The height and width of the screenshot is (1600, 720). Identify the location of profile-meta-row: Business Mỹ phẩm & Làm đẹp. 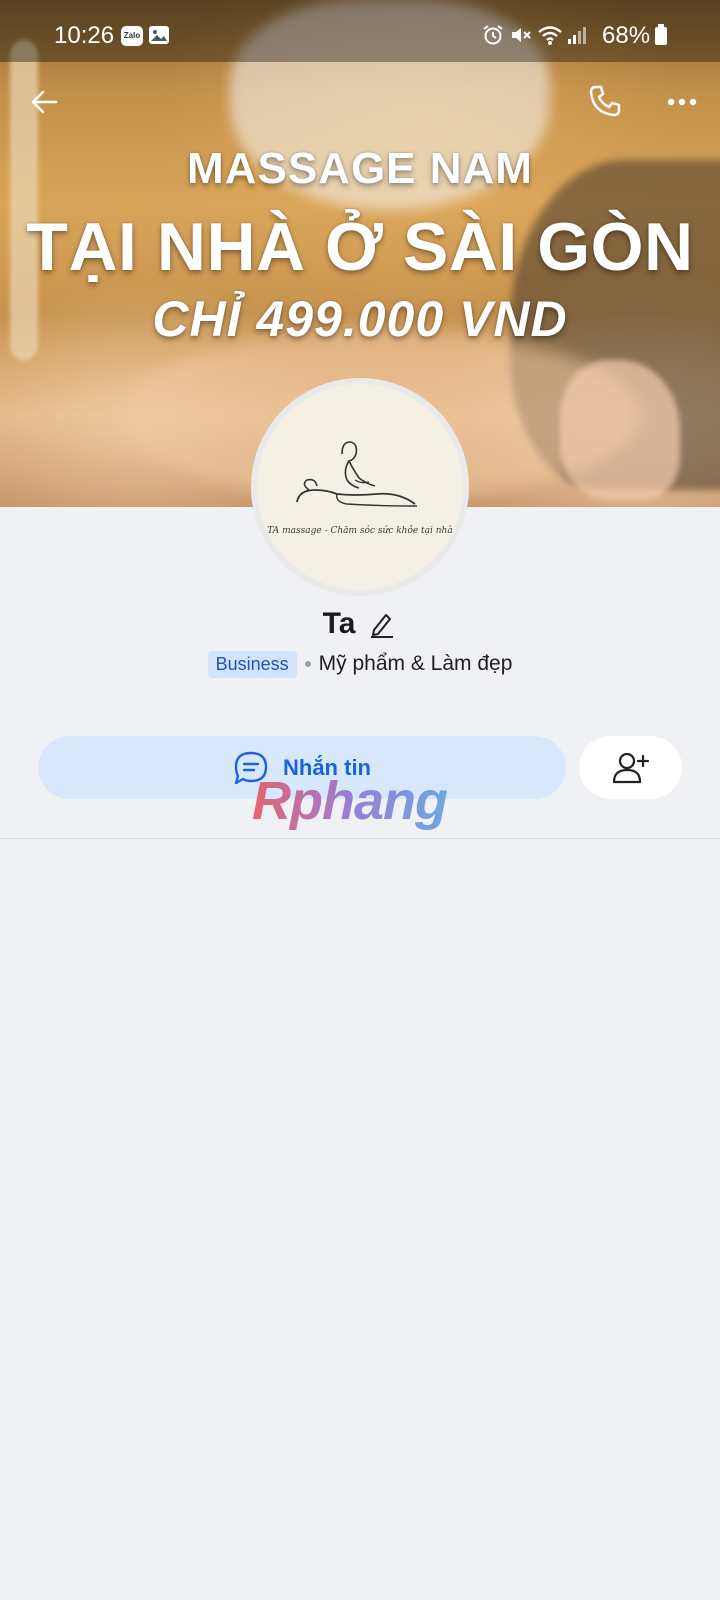
(360, 664).